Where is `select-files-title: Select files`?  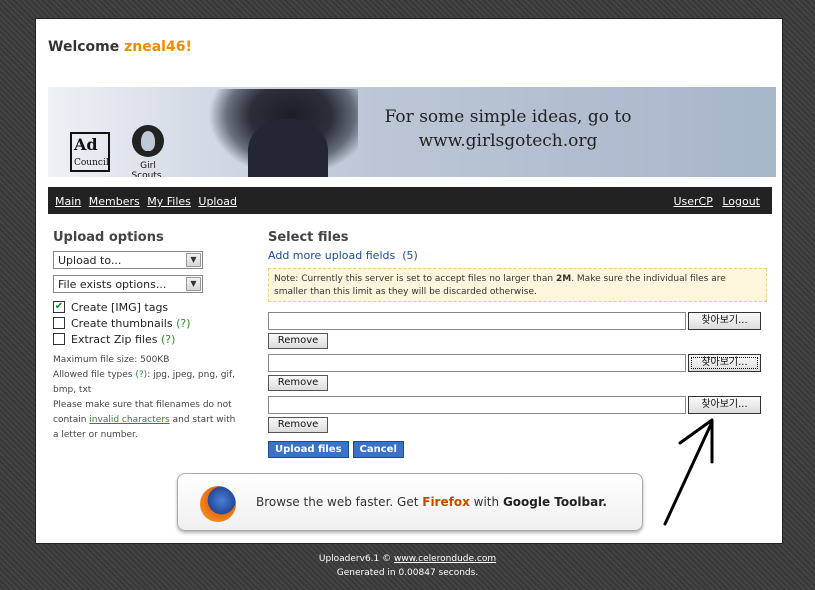 select-files-title: Select files is located at coordinates (308, 237).